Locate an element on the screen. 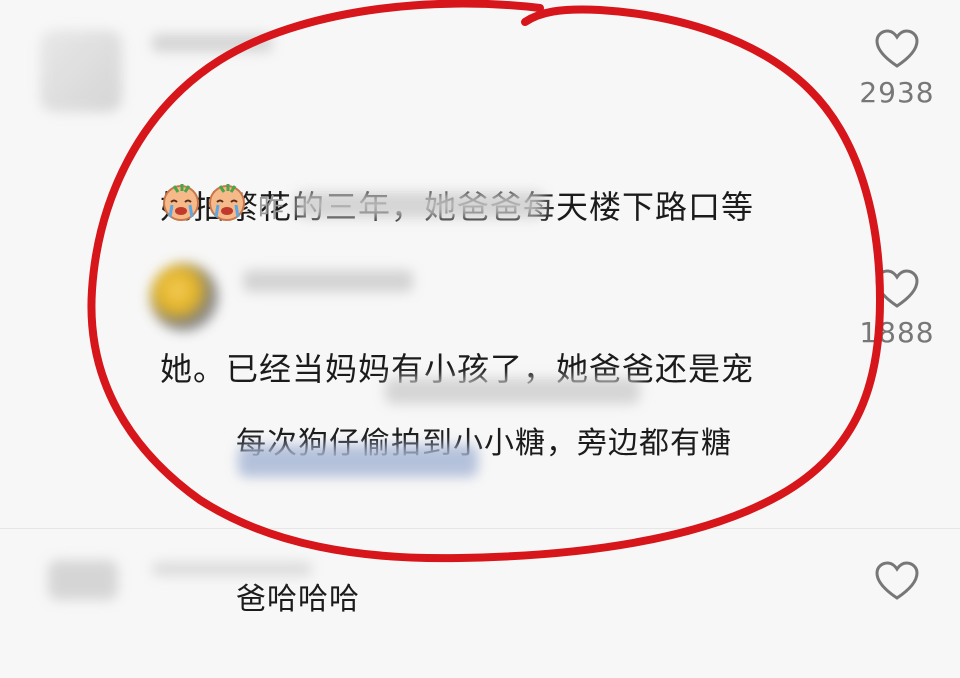 The height and width of the screenshot is (678, 960). username-blurred is located at coordinates (212, 43).